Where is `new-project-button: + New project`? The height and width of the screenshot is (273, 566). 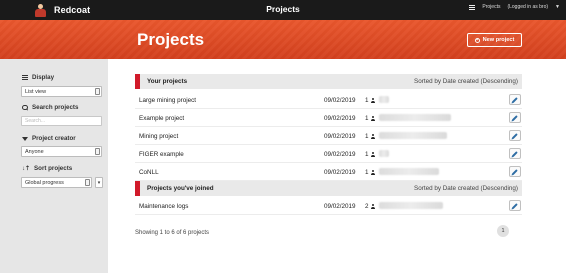 new-project-button: + New project is located at coordinates (494, 40).